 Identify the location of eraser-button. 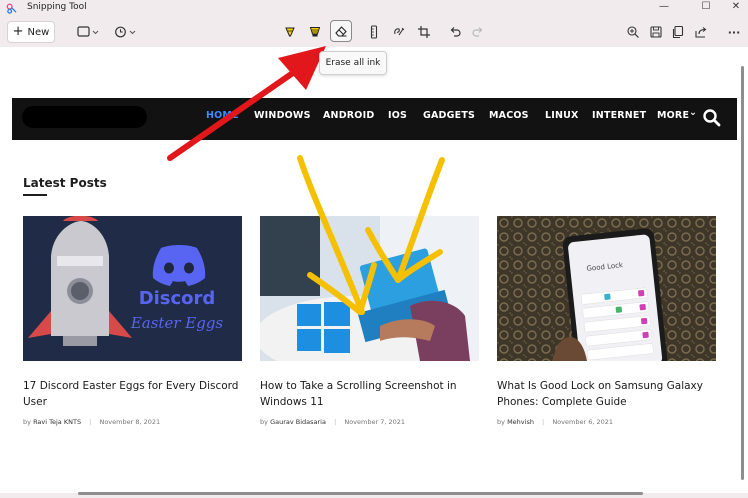
(341, 31).